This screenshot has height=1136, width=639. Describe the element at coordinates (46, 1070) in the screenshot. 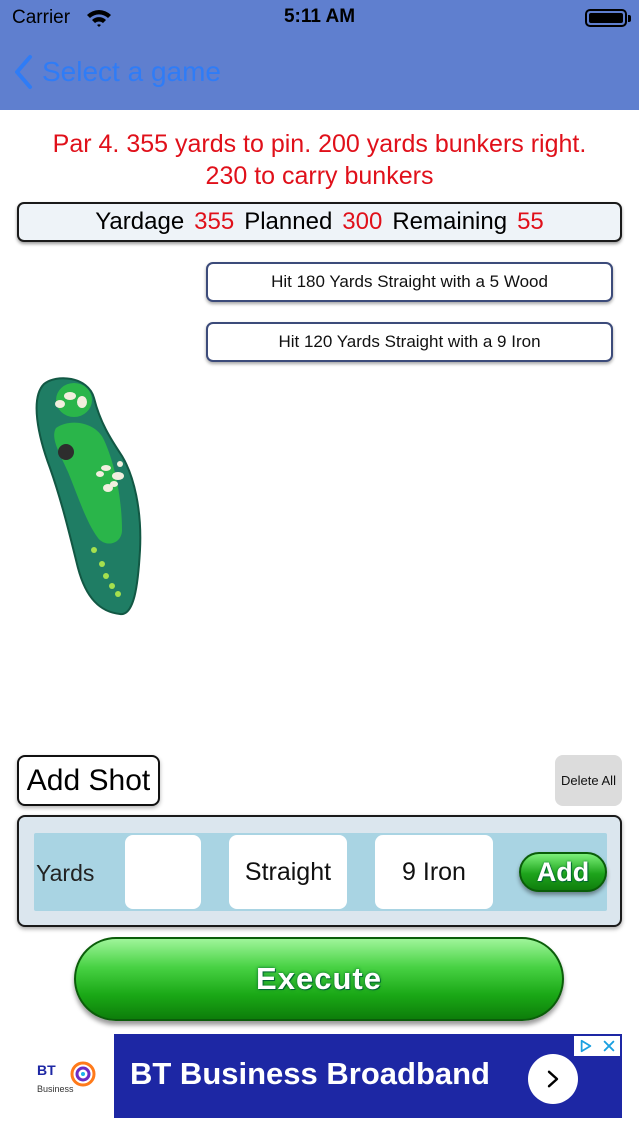

I see `bt-brand: BT` at that location.